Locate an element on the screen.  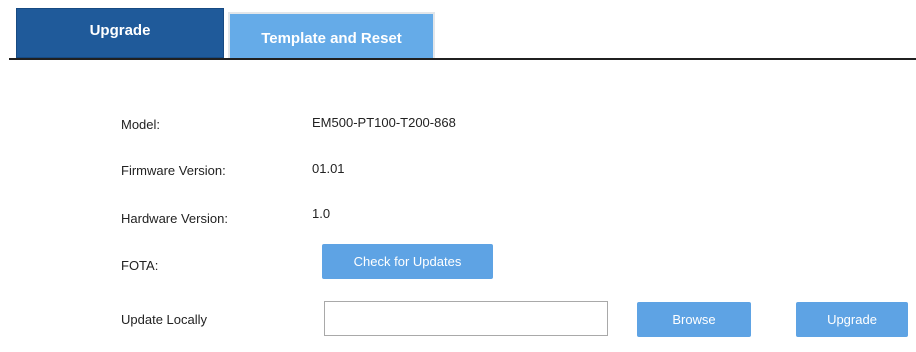
browse-button-label: Browse is located at coordinates (694, 319).